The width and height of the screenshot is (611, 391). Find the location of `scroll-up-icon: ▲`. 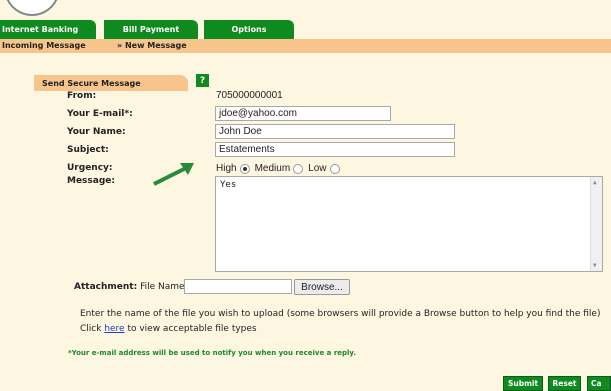

scroll-up-icon: ▲ is located at coordinates (595, 182).